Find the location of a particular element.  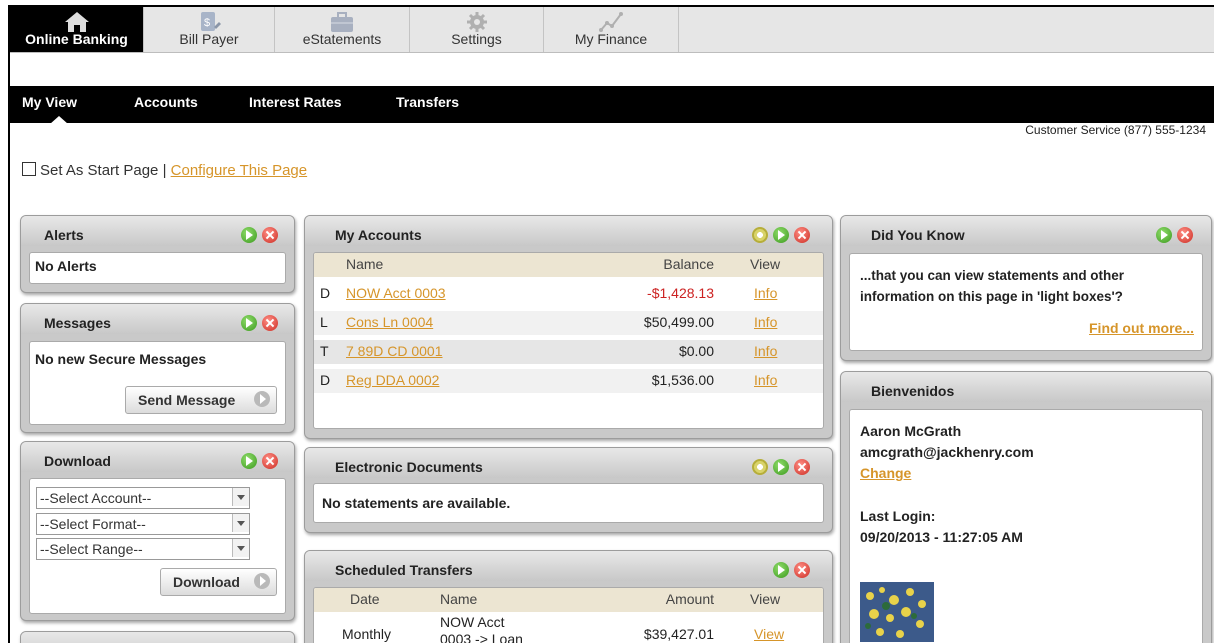

header-balance: Balance is located at coordinates (688, 264).